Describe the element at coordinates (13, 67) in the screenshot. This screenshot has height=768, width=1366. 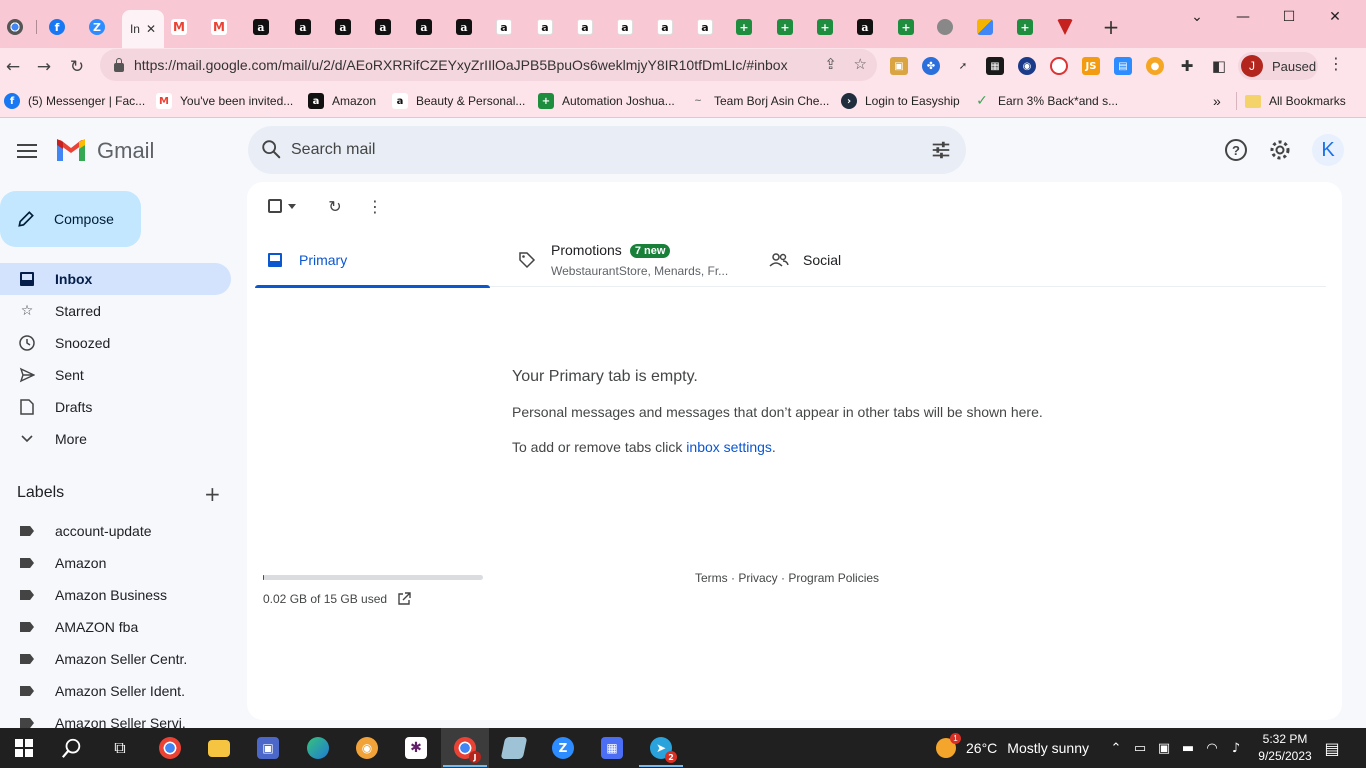
I see `back-button: ←` at that location.